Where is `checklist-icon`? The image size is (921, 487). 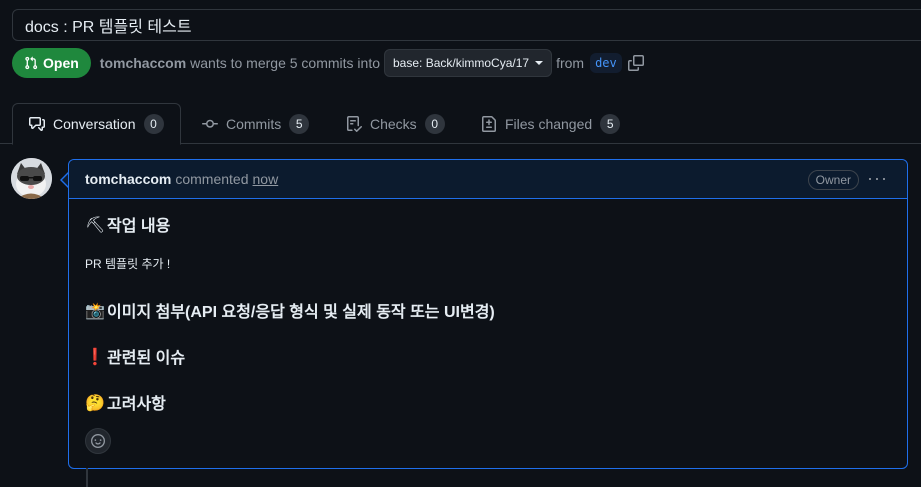 checklist-icon is located at coordinates (354, 123).